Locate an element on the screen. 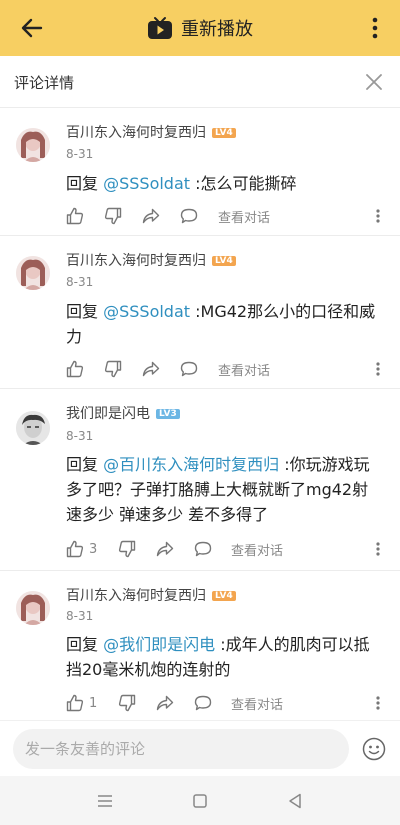  comment-input-bar is located at coordinates (200, 748).